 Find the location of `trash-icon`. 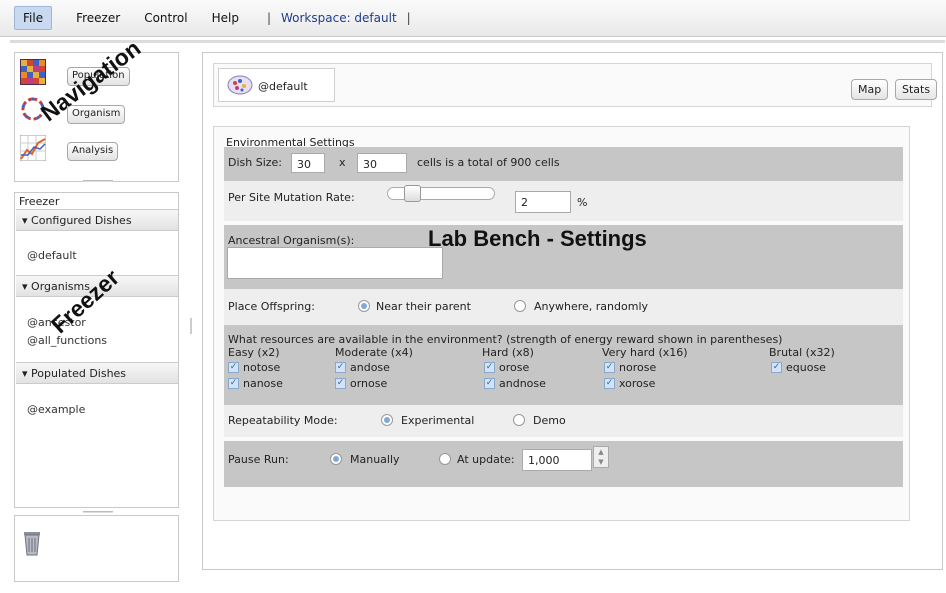

trash-icon is located at coordinates (32, 543).